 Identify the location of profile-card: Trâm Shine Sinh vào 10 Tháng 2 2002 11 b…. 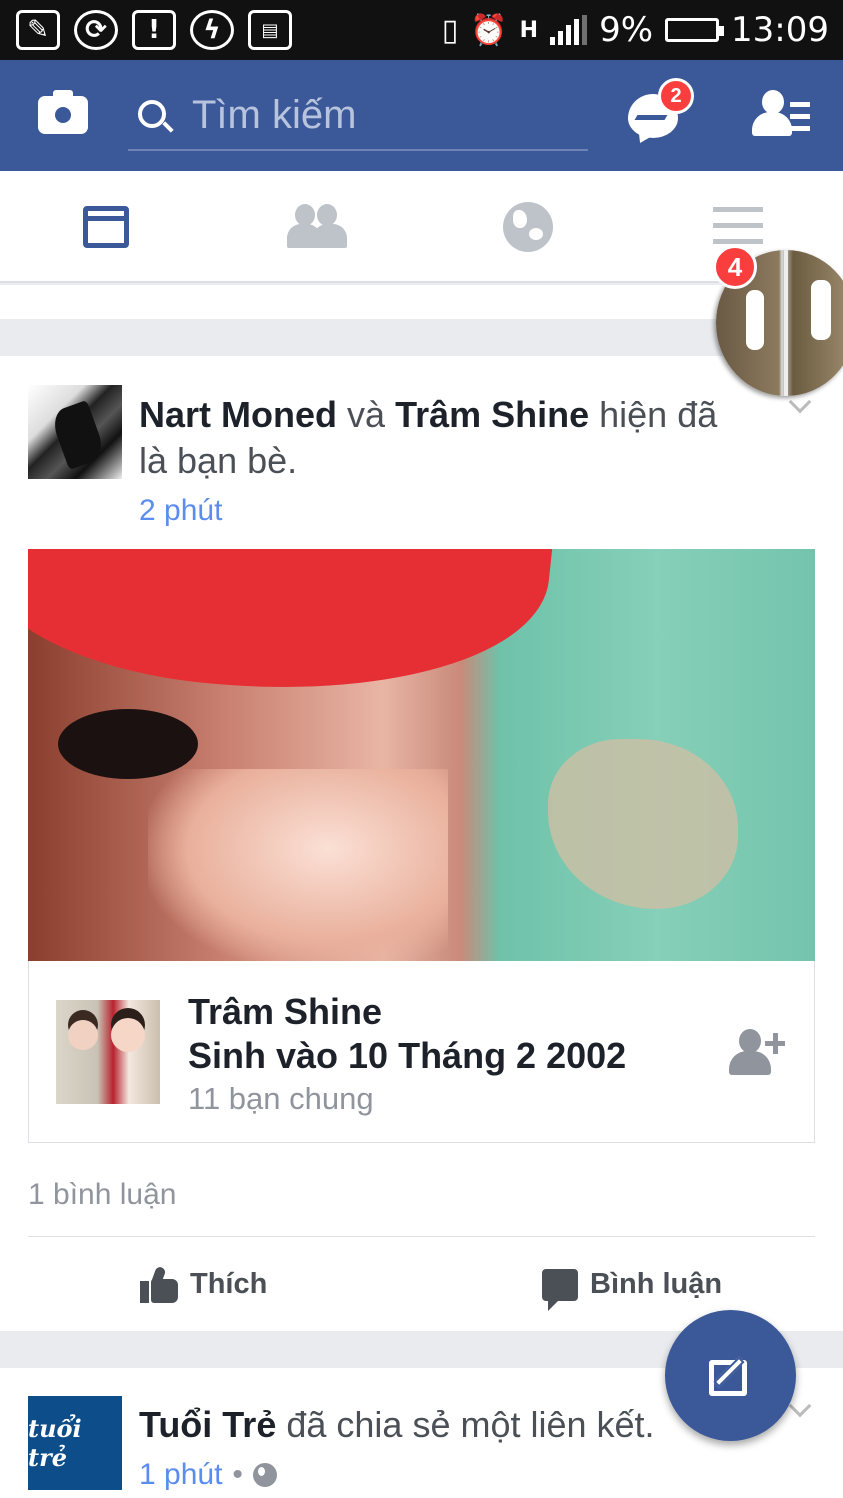
(421, 1052).